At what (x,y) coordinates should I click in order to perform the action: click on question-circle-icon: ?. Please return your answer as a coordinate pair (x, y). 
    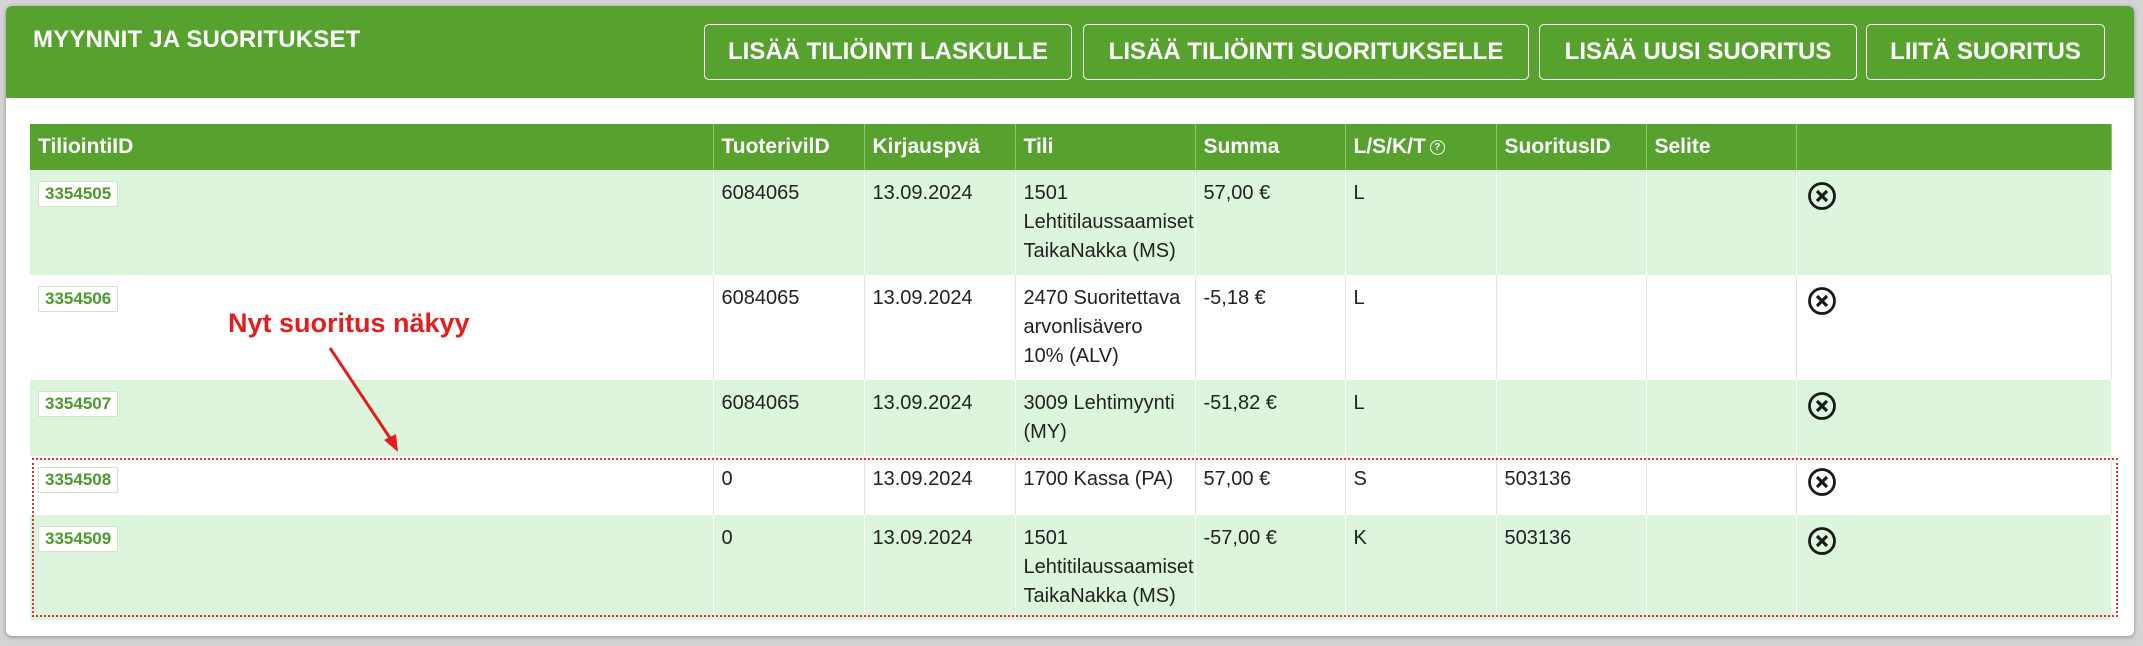
    Looking at the image, I should click on (1437, 147).